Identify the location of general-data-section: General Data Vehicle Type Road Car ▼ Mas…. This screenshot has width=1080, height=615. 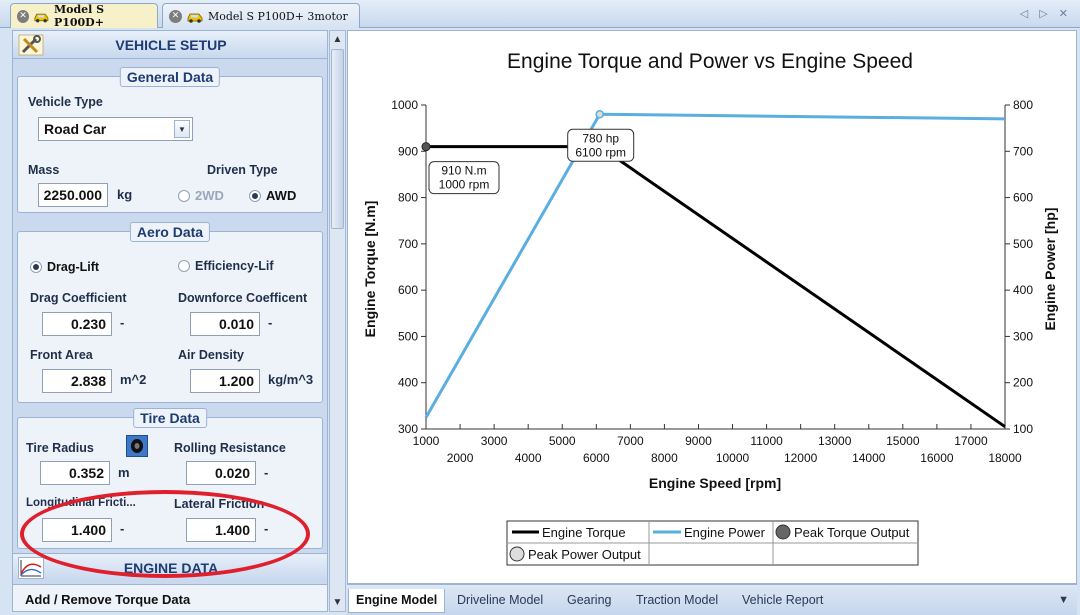
(170, 140).